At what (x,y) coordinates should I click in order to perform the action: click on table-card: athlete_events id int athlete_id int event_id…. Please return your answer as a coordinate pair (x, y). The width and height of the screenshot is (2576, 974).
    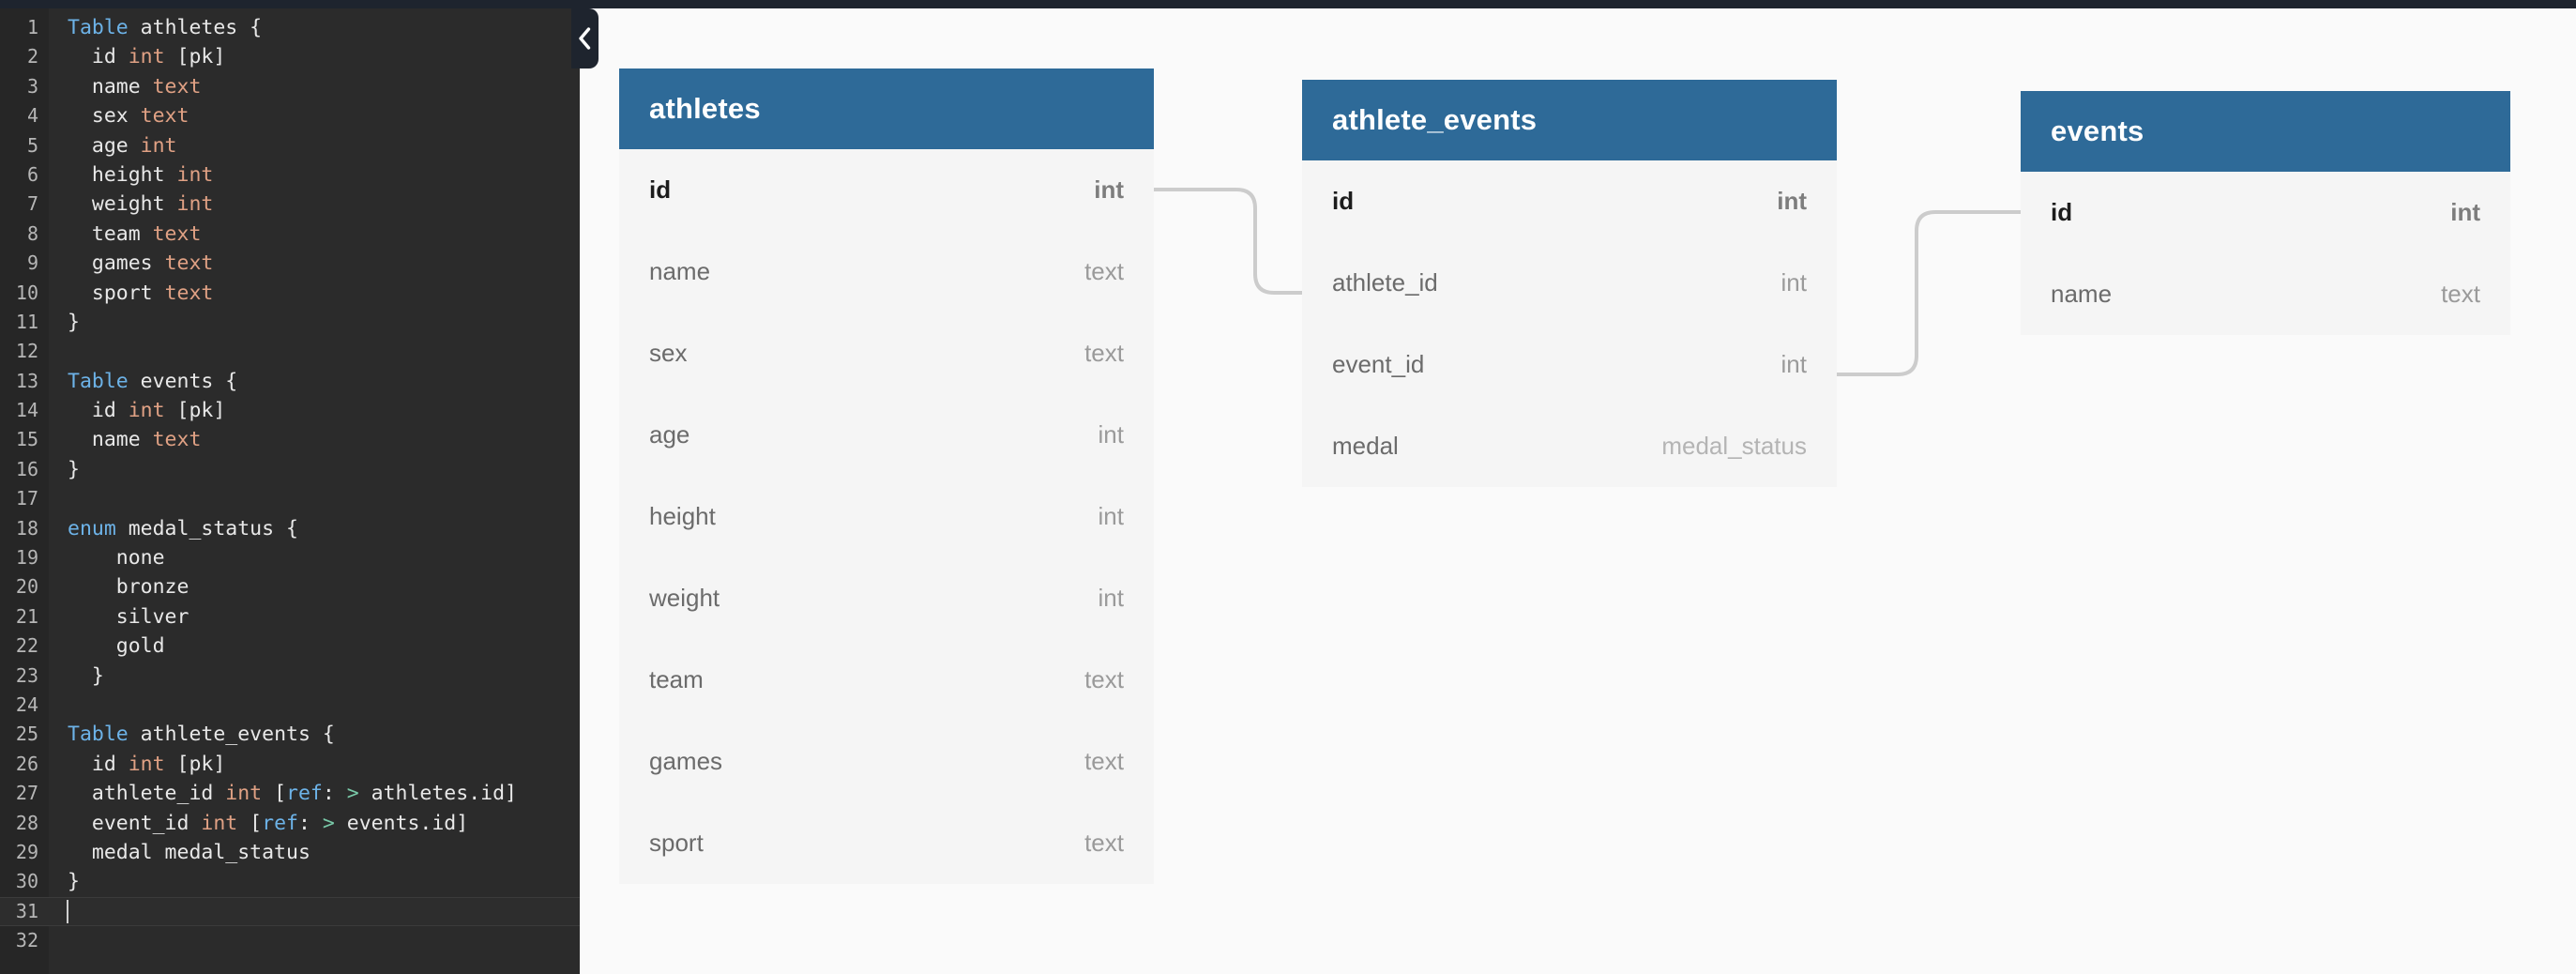
    Looking at the image, I should click on (1569, 283).